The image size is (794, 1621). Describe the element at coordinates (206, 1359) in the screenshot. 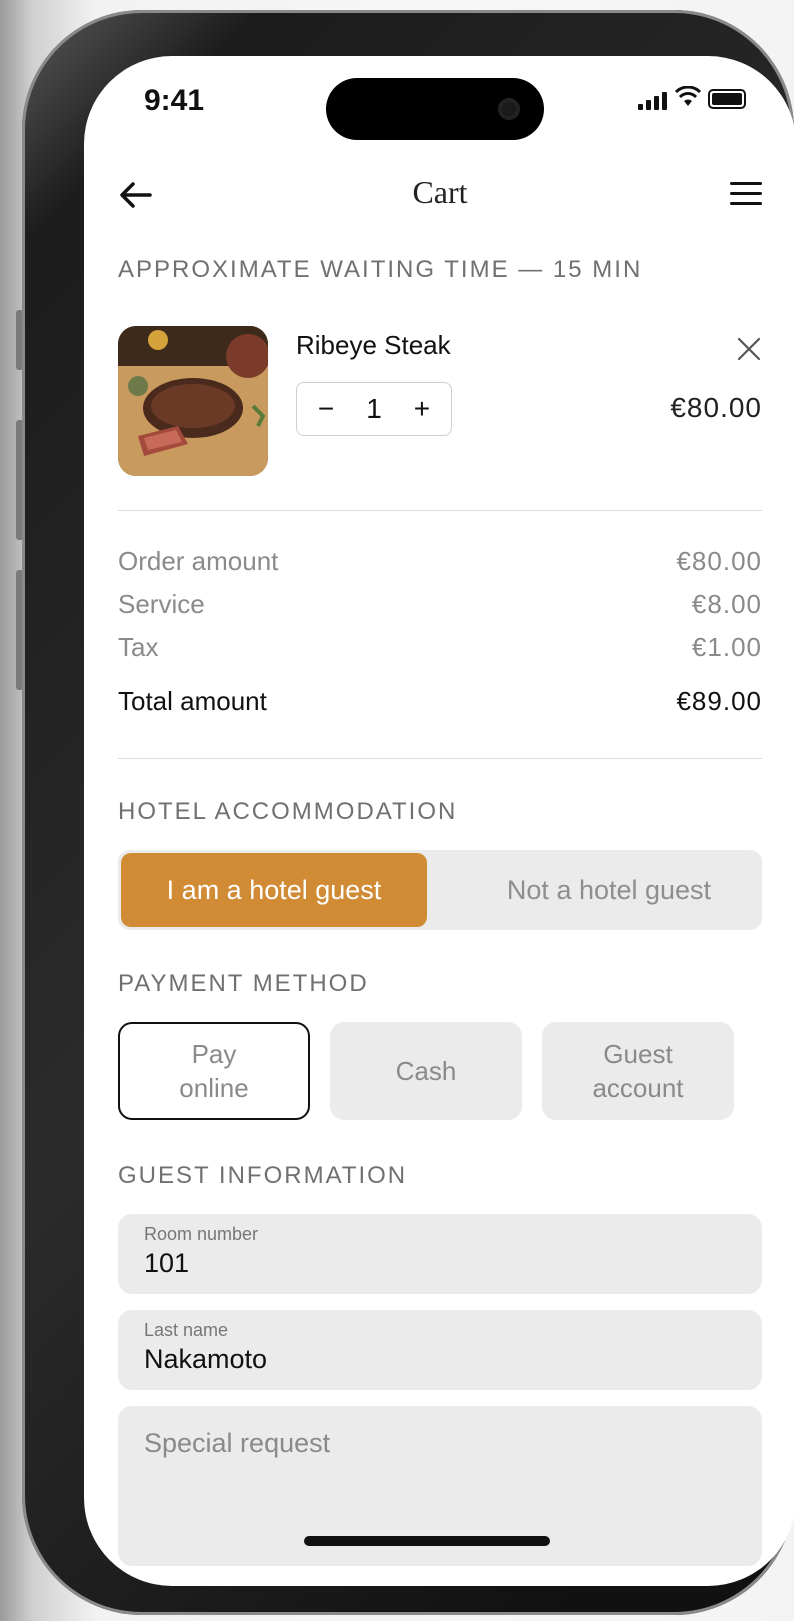

I see `last-name-value: Nakamoto` at that location.